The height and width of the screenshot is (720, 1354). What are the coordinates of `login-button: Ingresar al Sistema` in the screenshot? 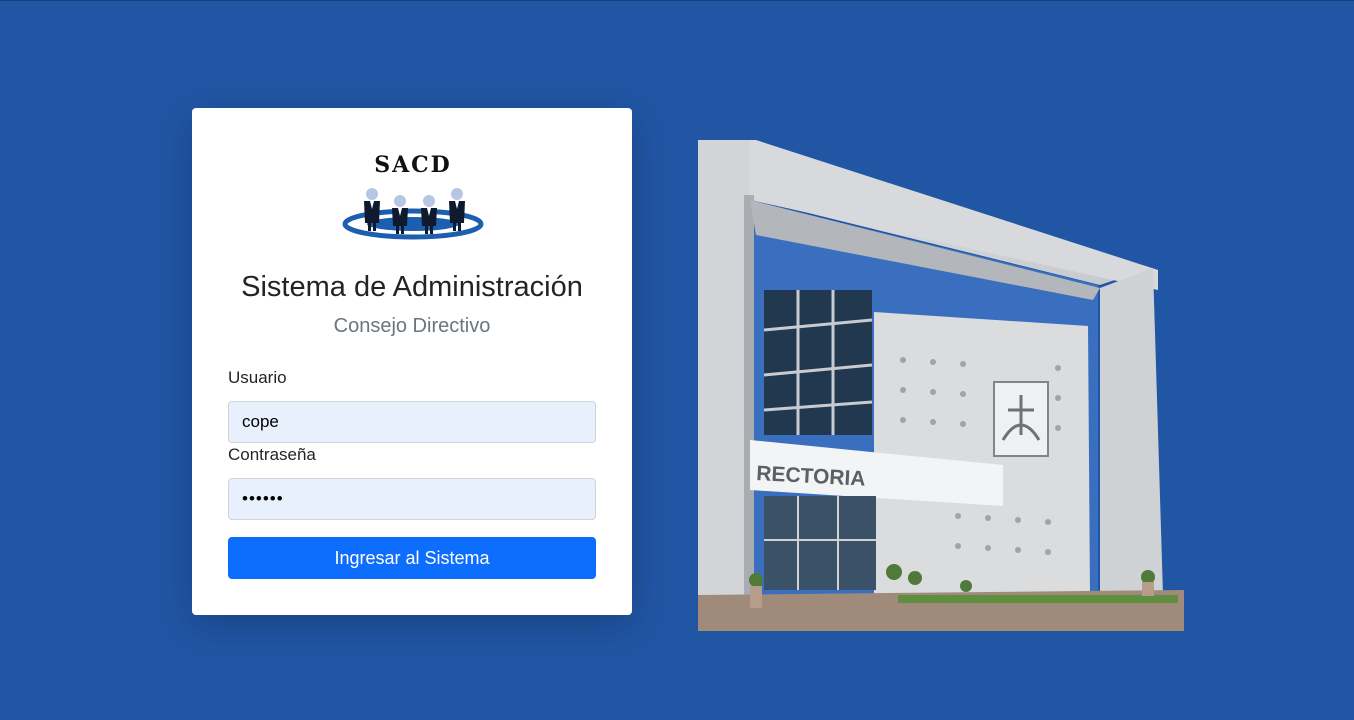 It's located at (412, 558).